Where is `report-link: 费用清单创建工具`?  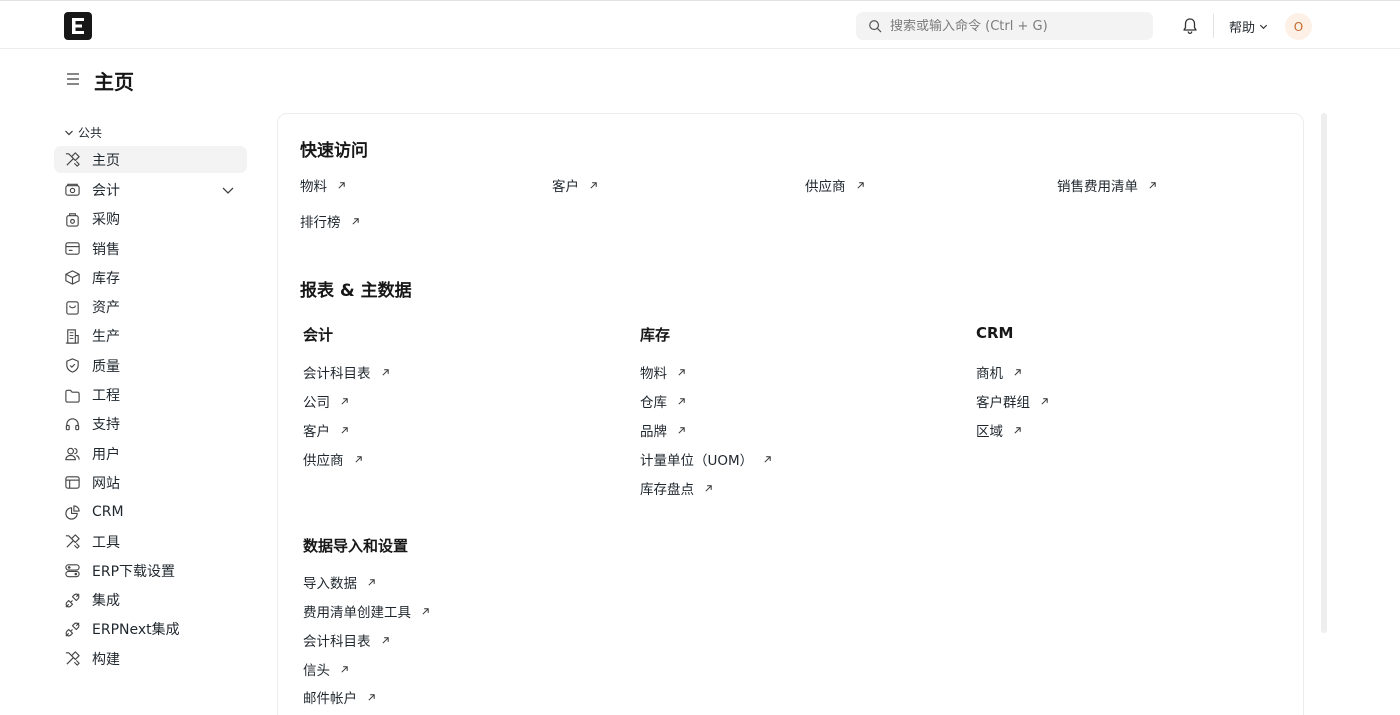 report-link: 费用清单创建工具 is located at coordinates (366, 611).